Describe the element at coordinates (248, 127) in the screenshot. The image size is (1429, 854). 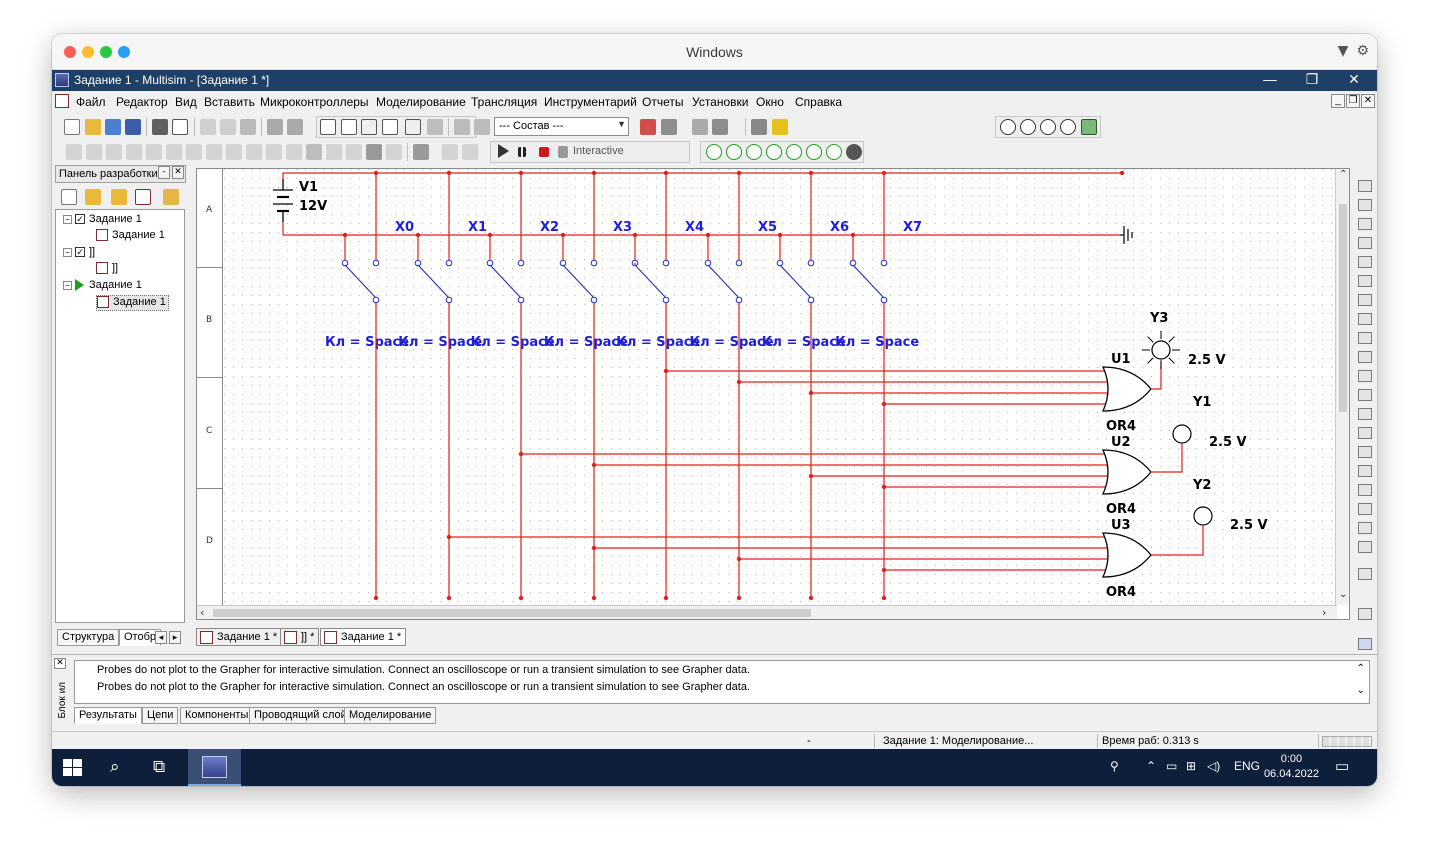
I see `paste-icon` at that location.